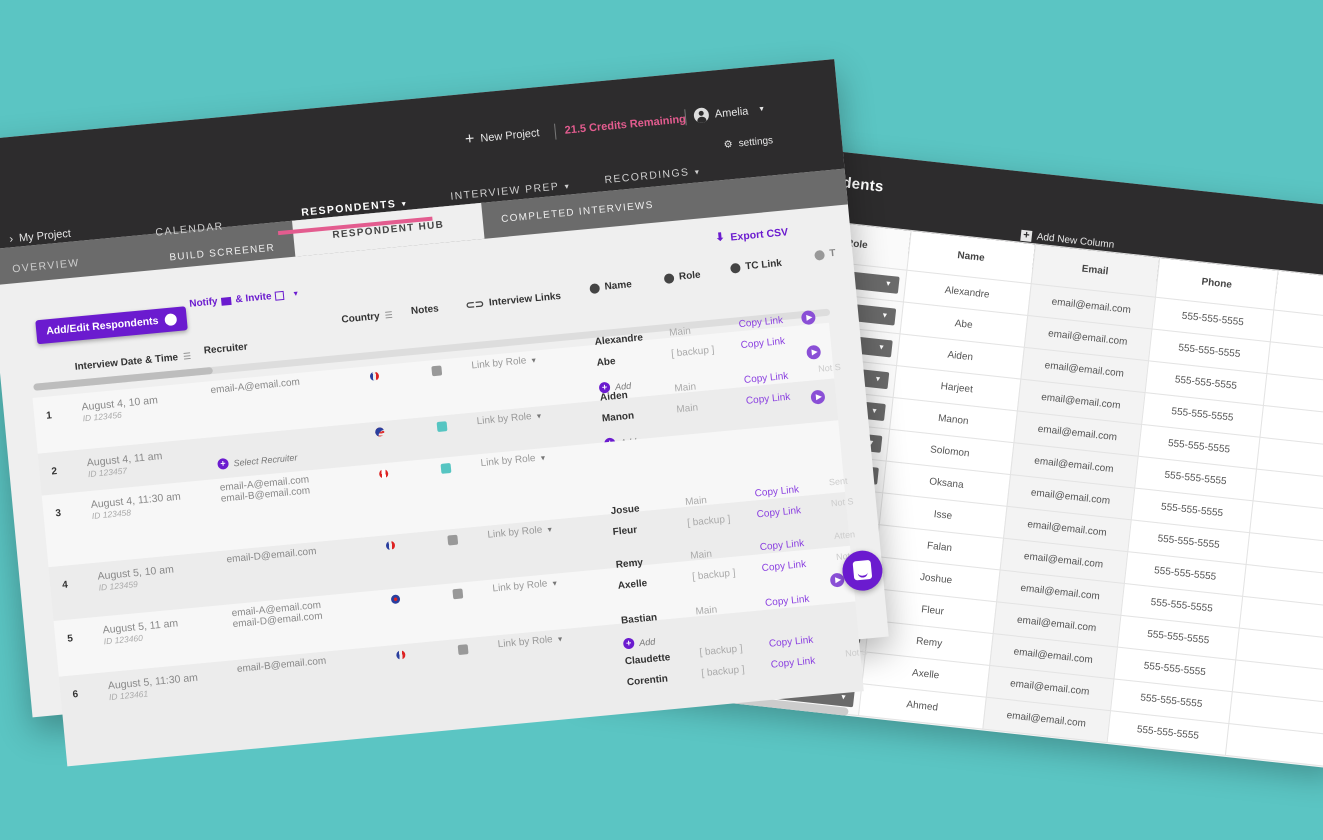 Image resolution: width=1323 pixels, height=840 pixels. I want to click on recruiter-emails: email-A@email.com email-D@email.com, so click(277, 615).